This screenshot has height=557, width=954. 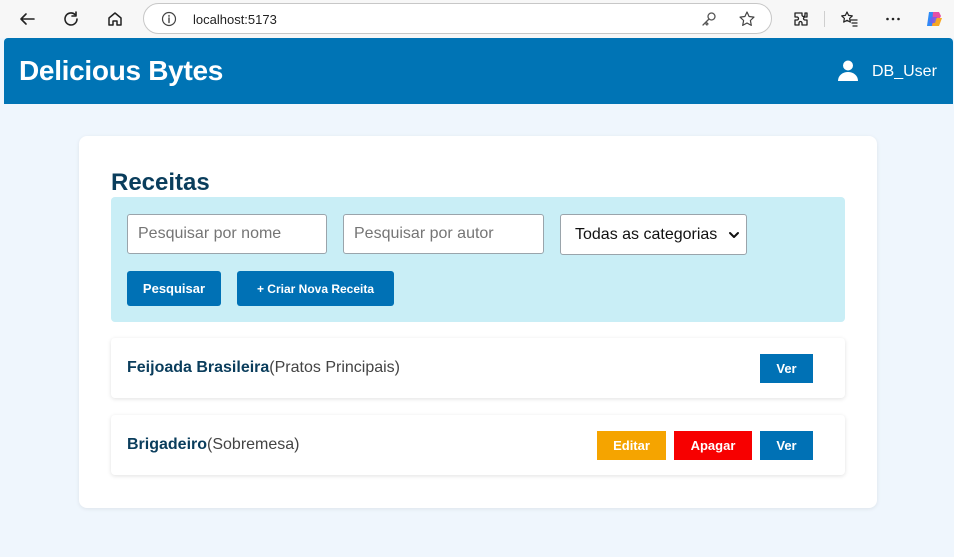 I want to click on user-icon, so click(x=848, y=70).